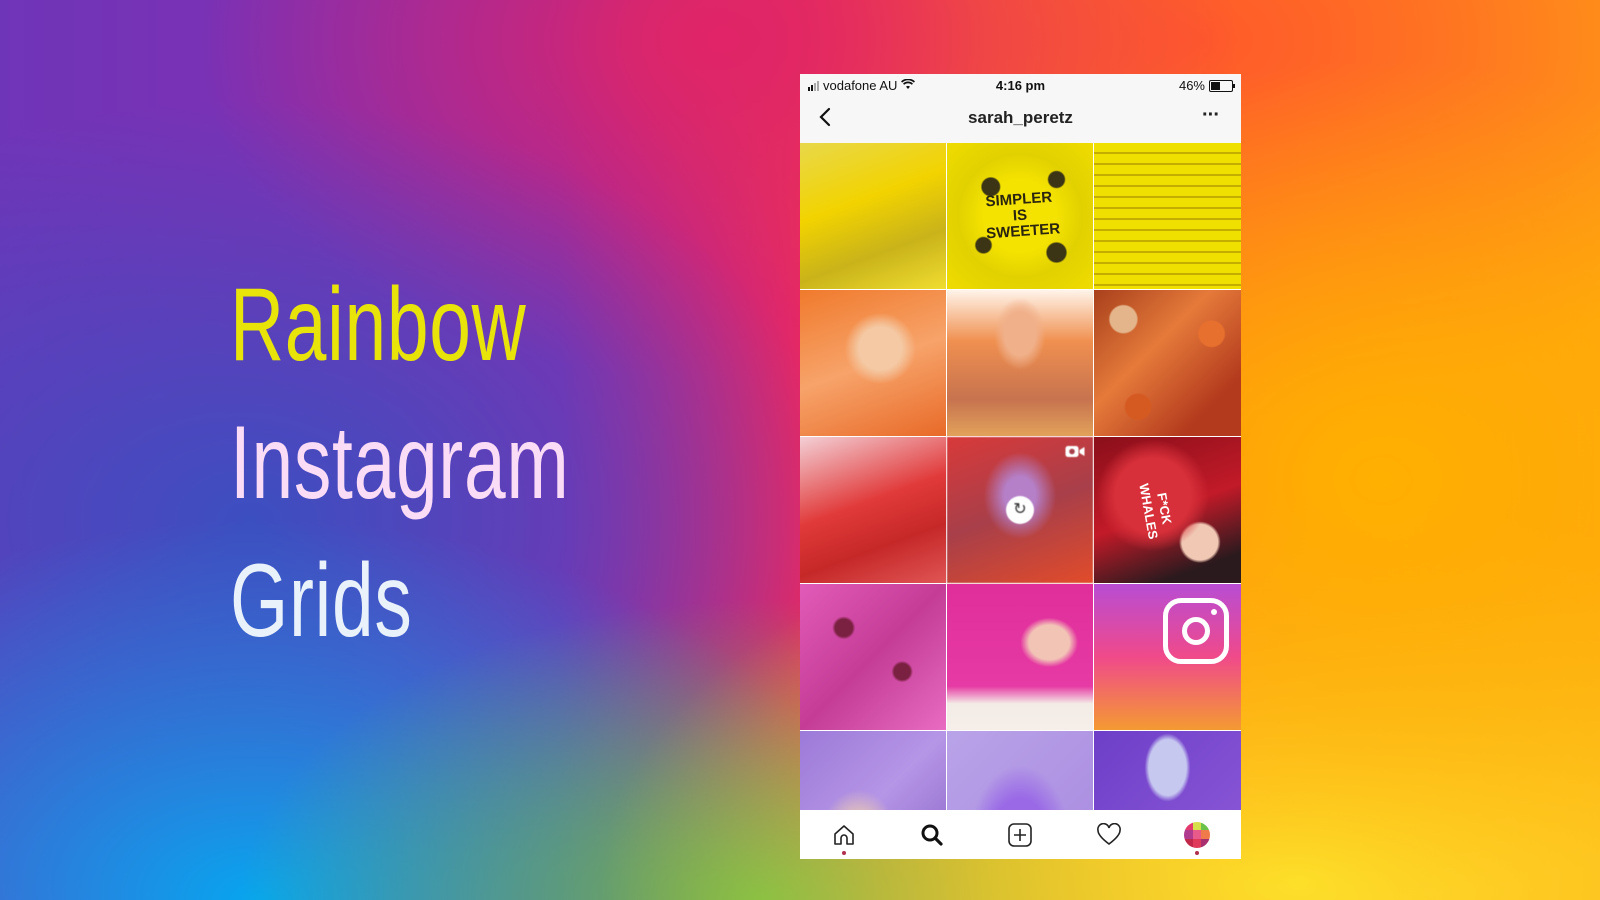  I want to click on post-caption: F*CK WHALES, so click(1155, 511).